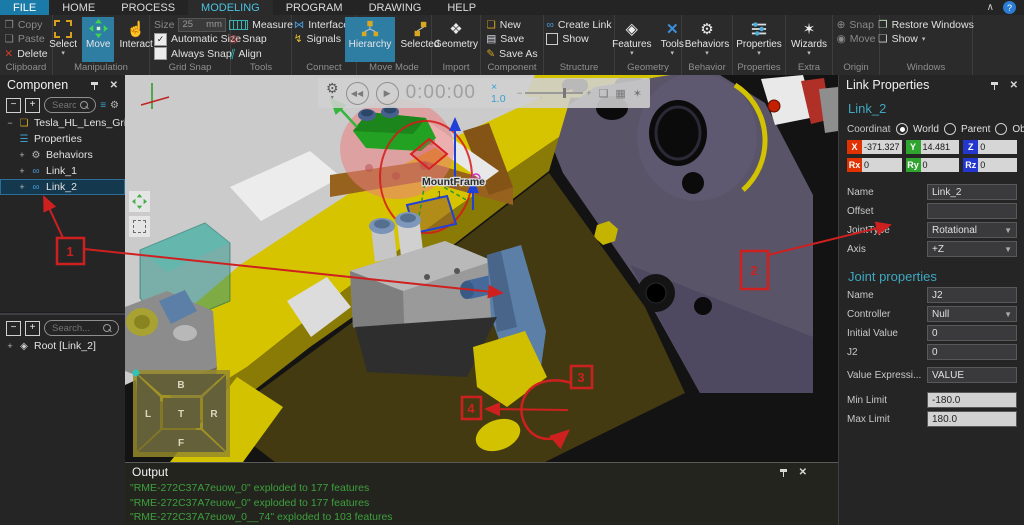 This screenshot has width=1024, height=525. I want to click on import-geometry-button: ❖ Geometry, so click(456, 39).